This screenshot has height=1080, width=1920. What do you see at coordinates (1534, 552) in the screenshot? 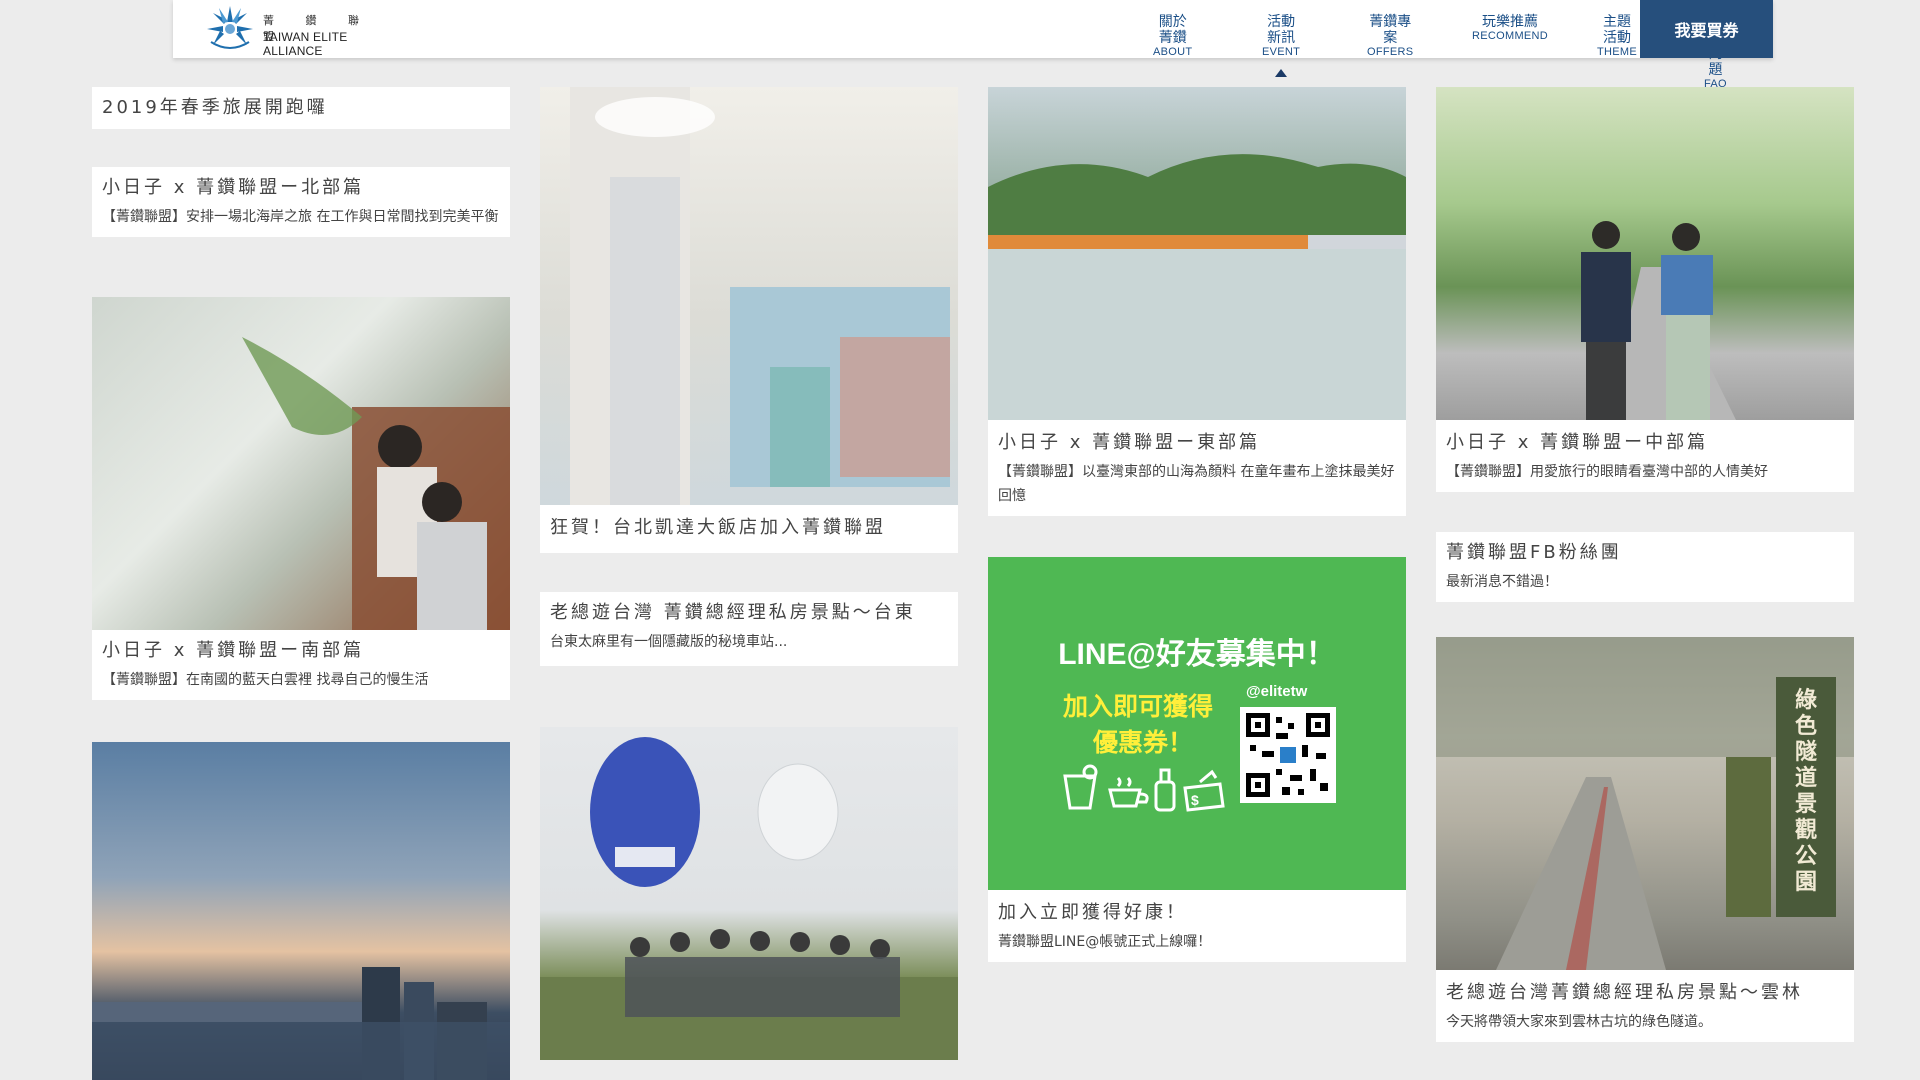
I see `card-title: 菁鑽聯盟FB粉絲團` at bounding box center [1534, 552].